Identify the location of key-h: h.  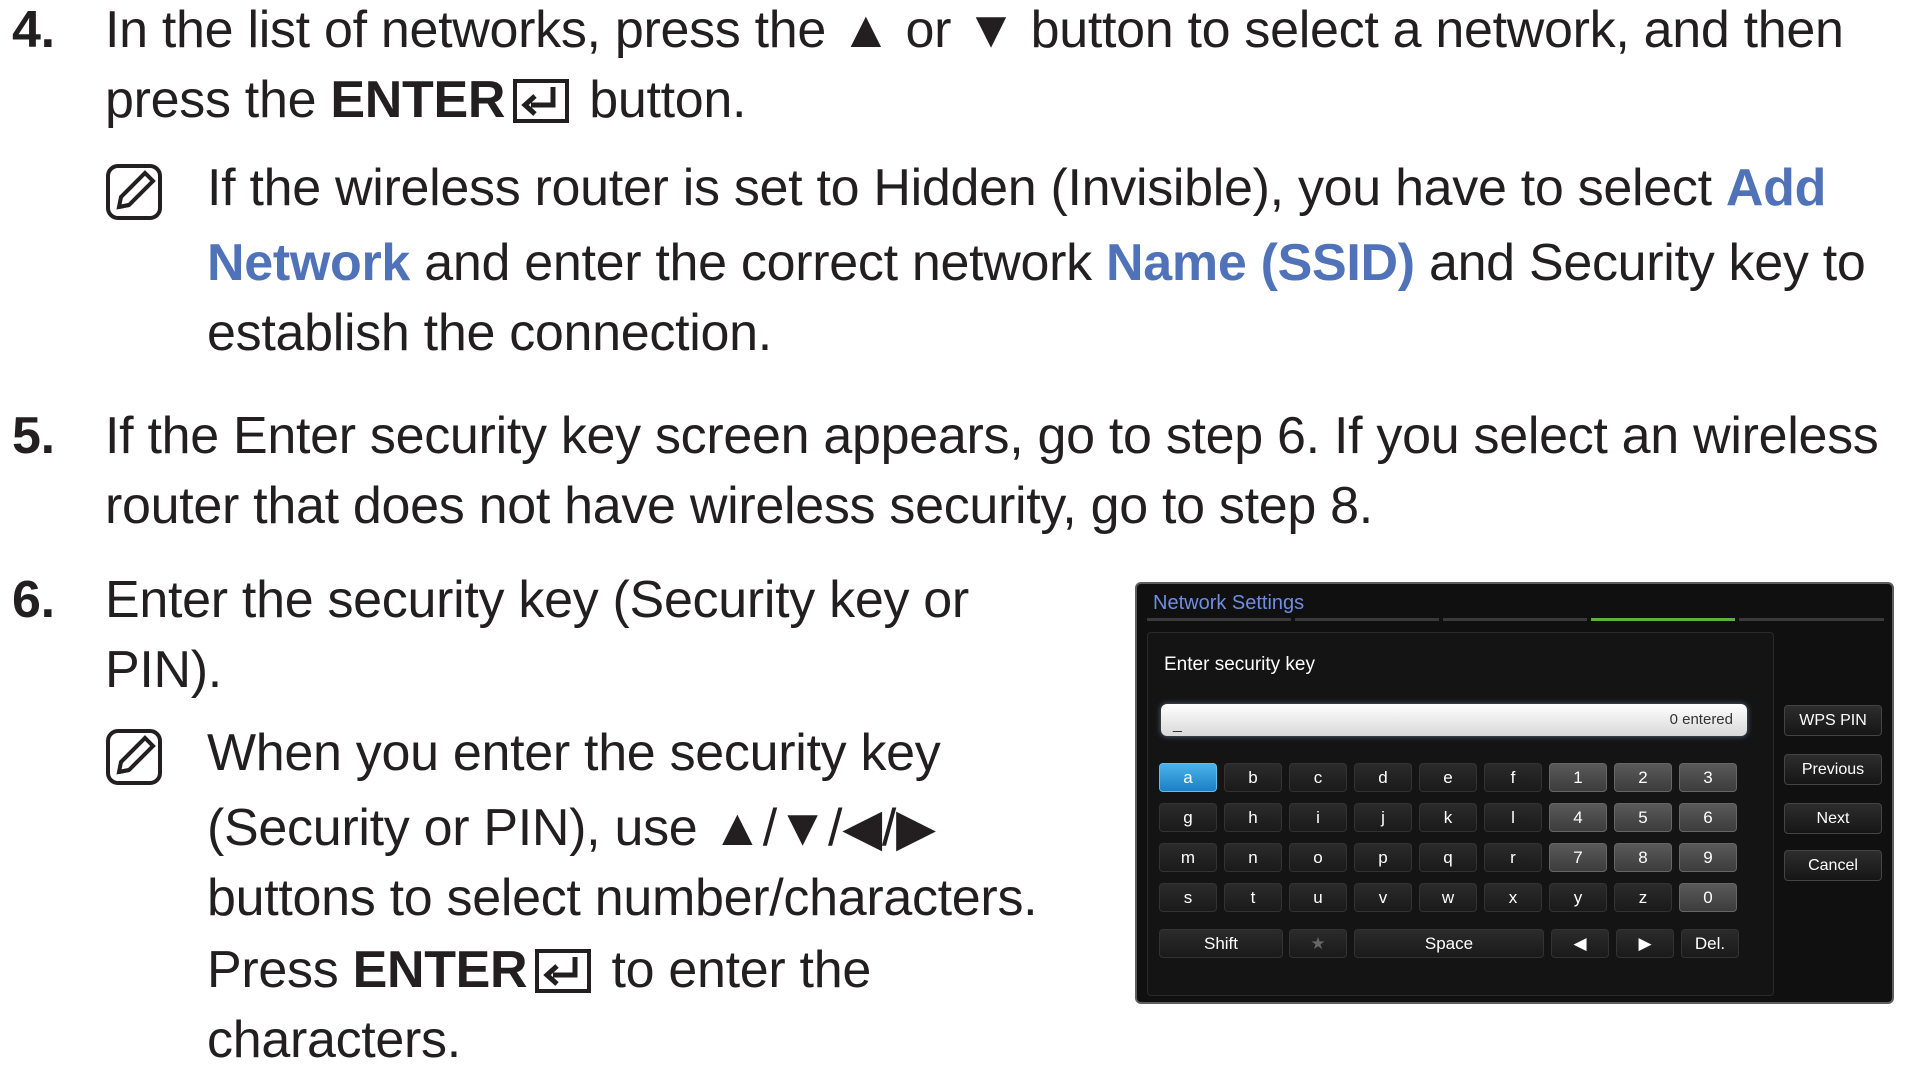
(1253, 817).